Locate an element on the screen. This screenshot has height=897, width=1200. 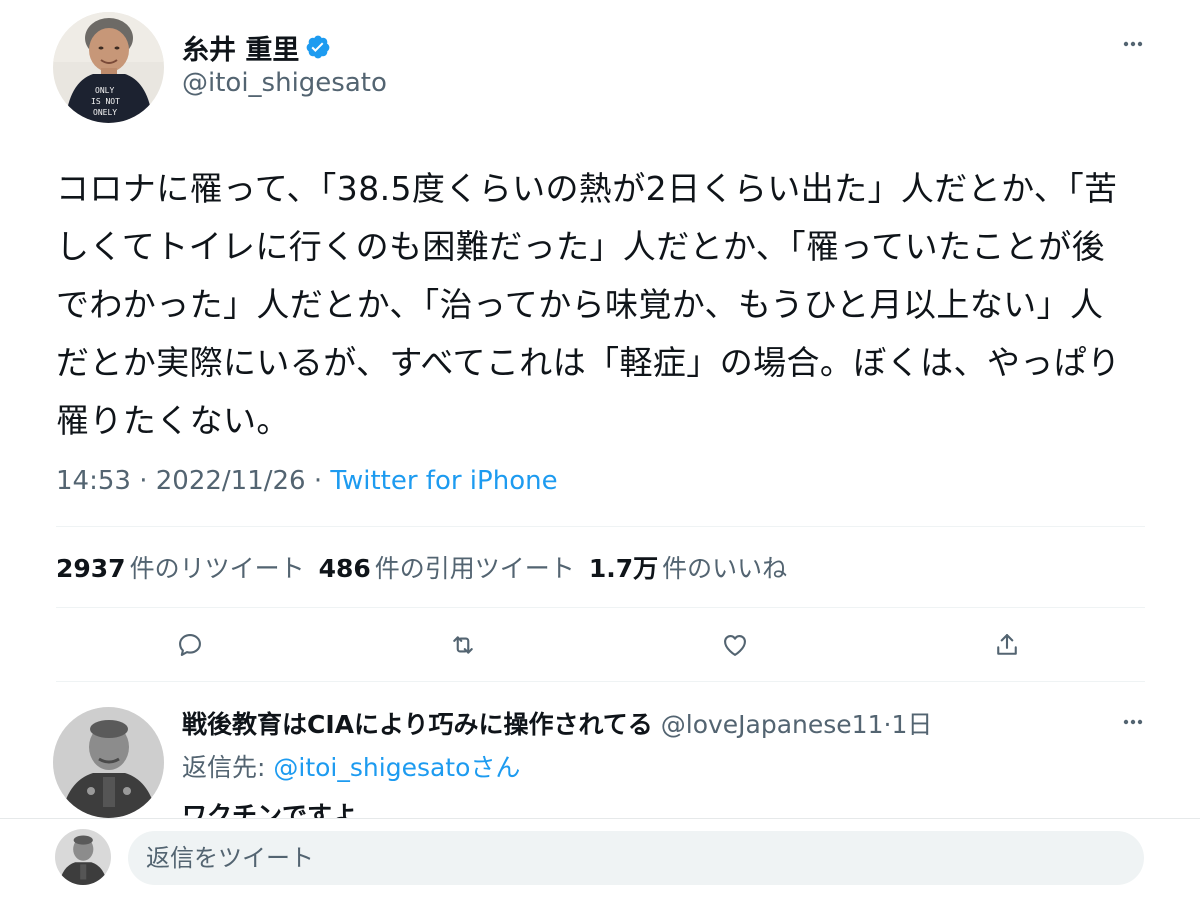
author-handle: @itoi_shigesato is located at coordinates (284, 83).